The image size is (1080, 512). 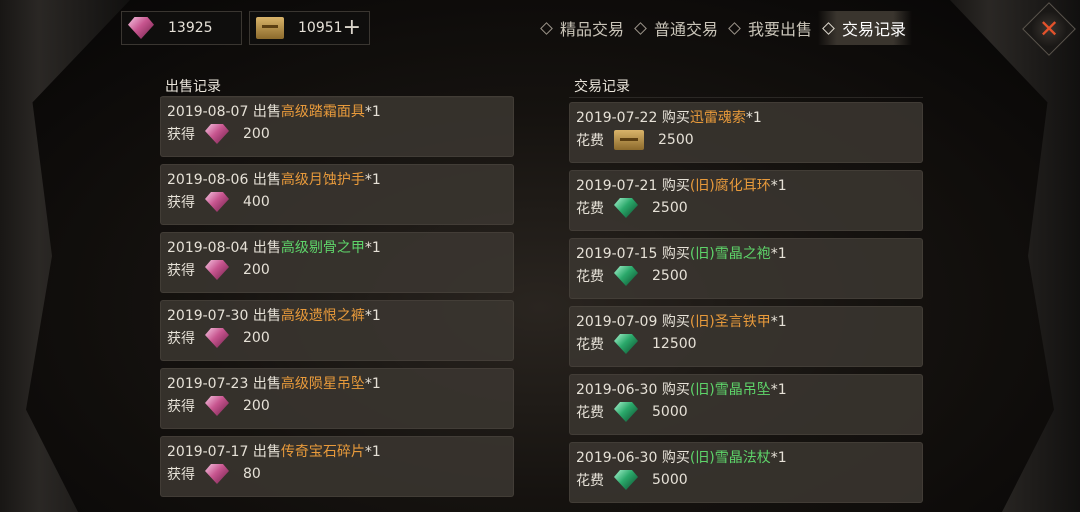 I want to click on record-amount-row: 花费 12500, so click(x=636, y=344).